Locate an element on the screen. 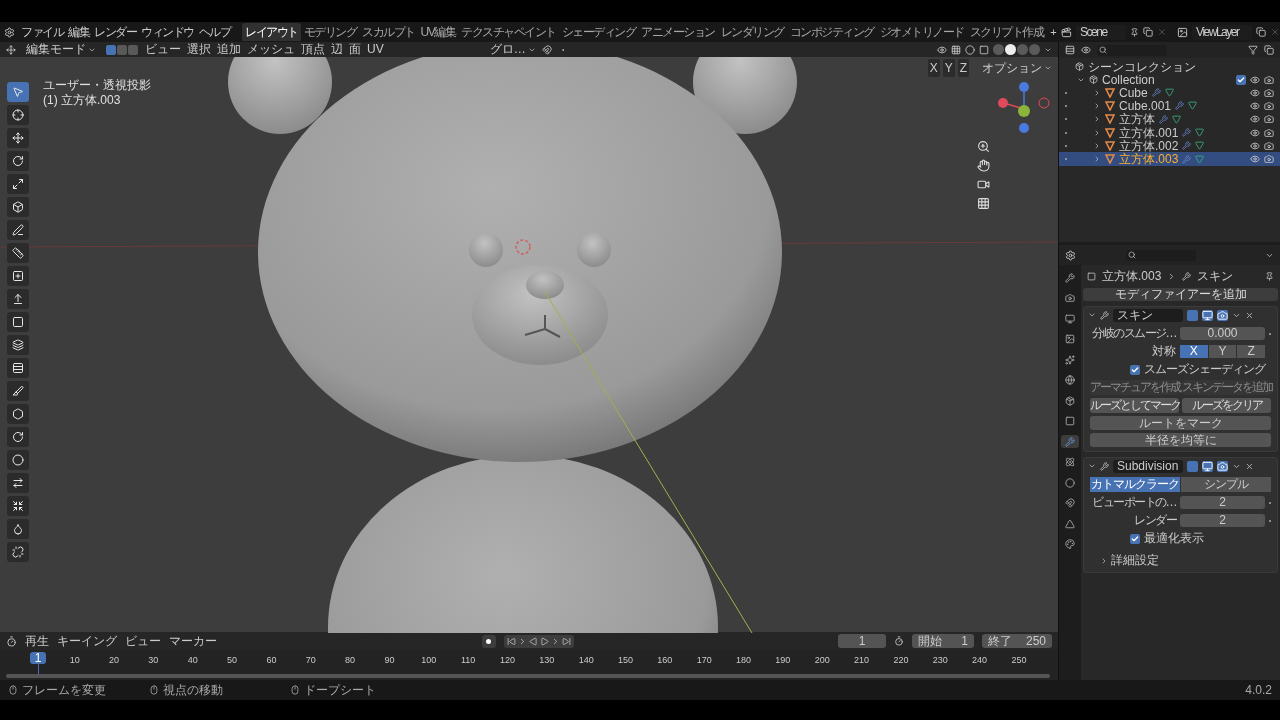  mode-dropdown: 編集モード is located at coordinates (61, 49).